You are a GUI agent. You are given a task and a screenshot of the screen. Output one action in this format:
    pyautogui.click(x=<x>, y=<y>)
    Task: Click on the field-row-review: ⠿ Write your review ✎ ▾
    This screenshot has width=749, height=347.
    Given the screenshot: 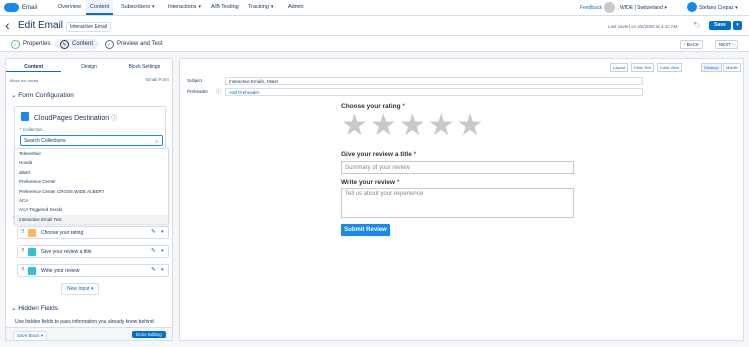 What is the action you would take?
    pyautogui.click(x=93, y=270)
    